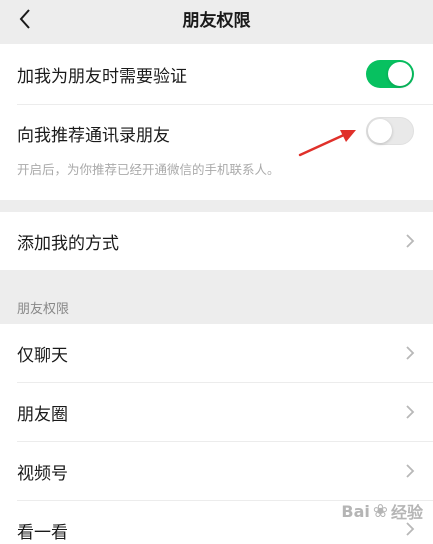  I want to click on list-item-label: 看一看, so click(42, 533).